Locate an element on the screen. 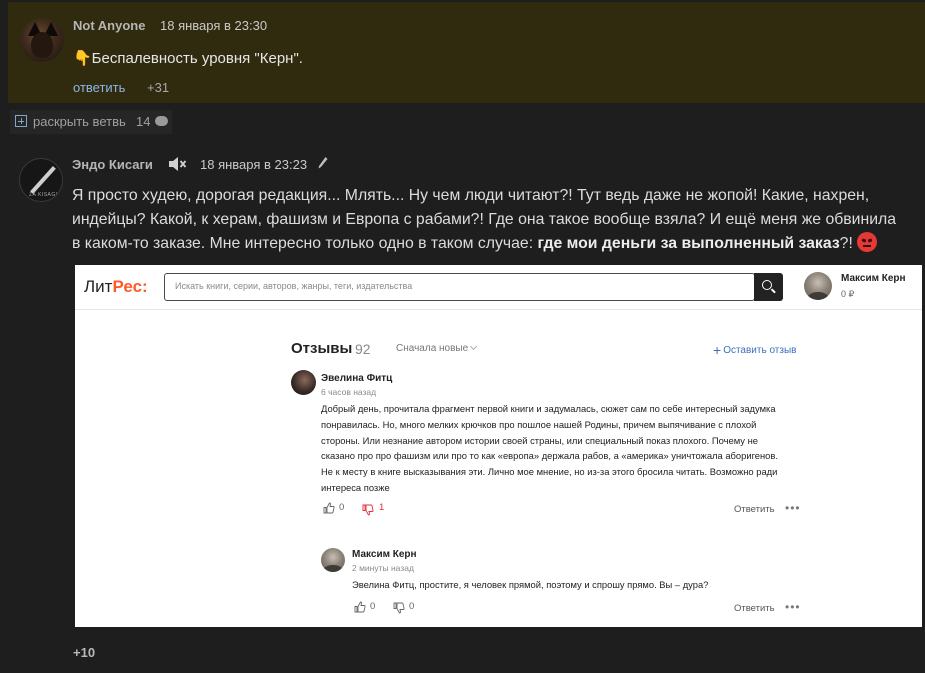  review-time: 2 минуты назад is located at coordinates (383, 568).